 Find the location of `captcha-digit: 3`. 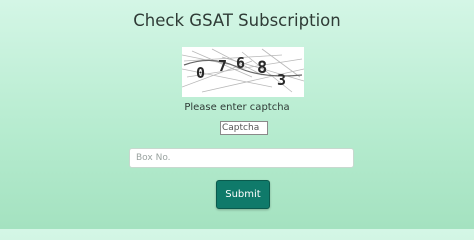

captcha-digit: 3 is located at coordinates (281, 80).